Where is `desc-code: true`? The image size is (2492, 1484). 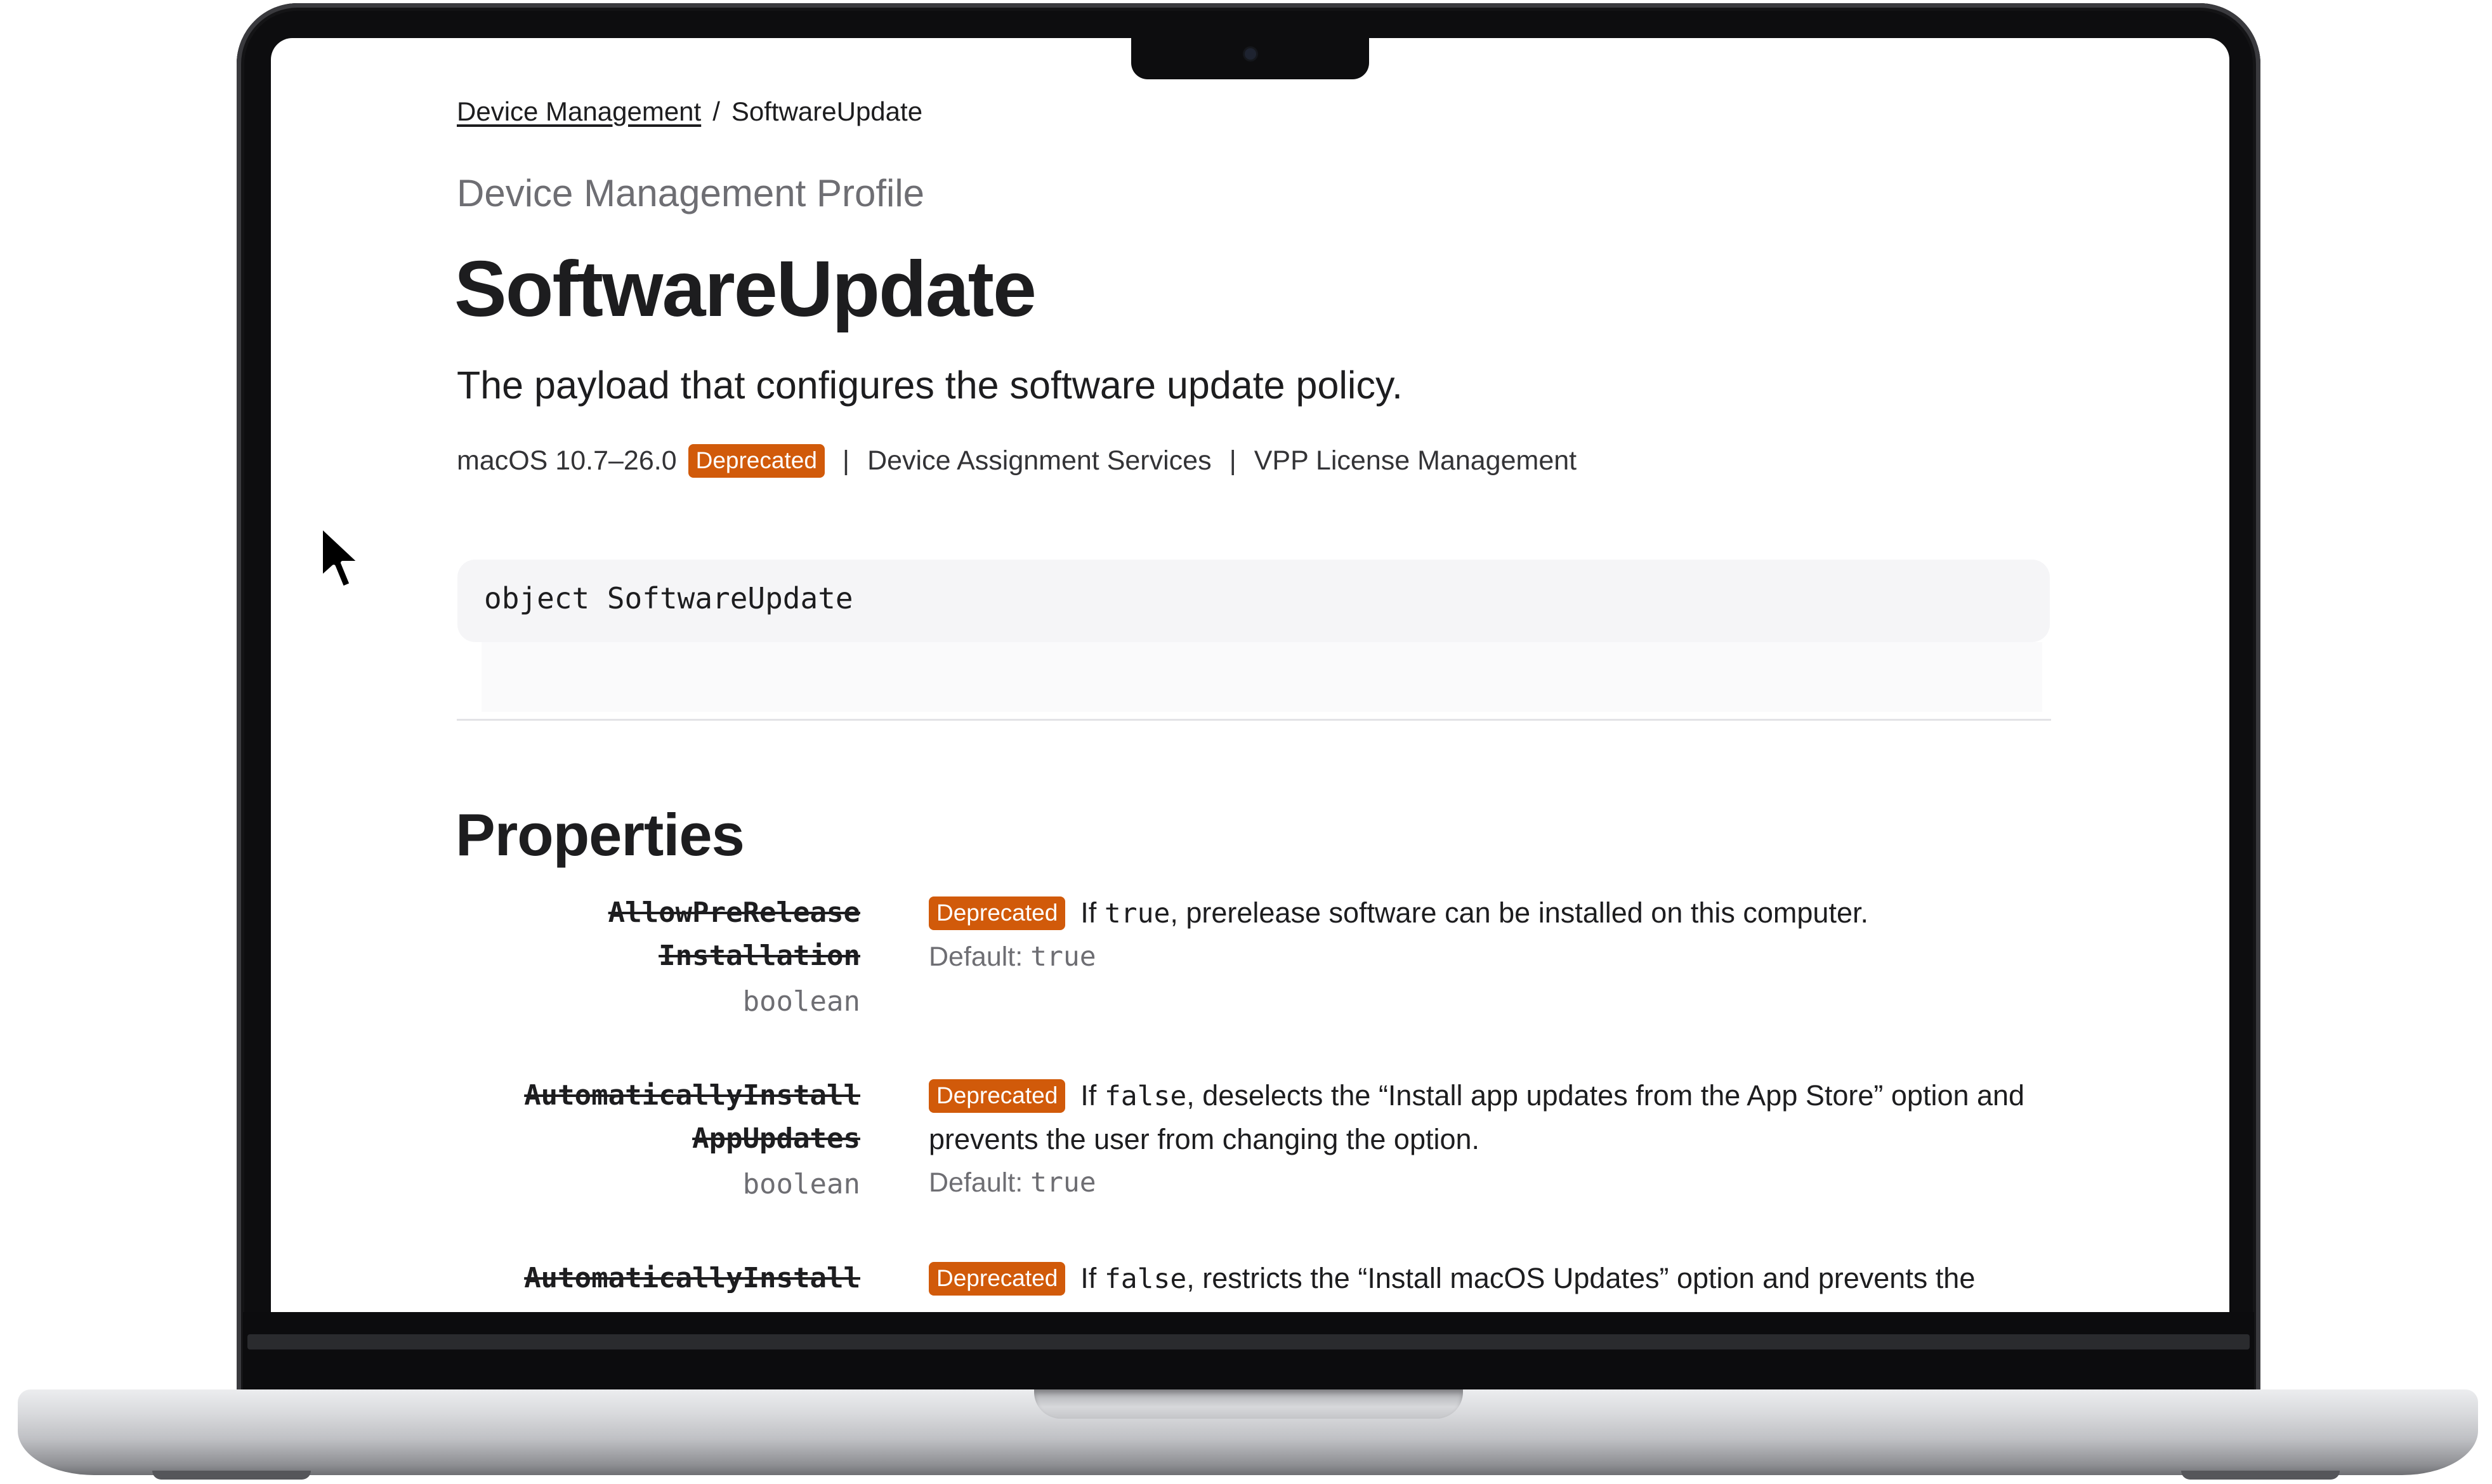 desc-code: true is located at coordinates (1138, 914).